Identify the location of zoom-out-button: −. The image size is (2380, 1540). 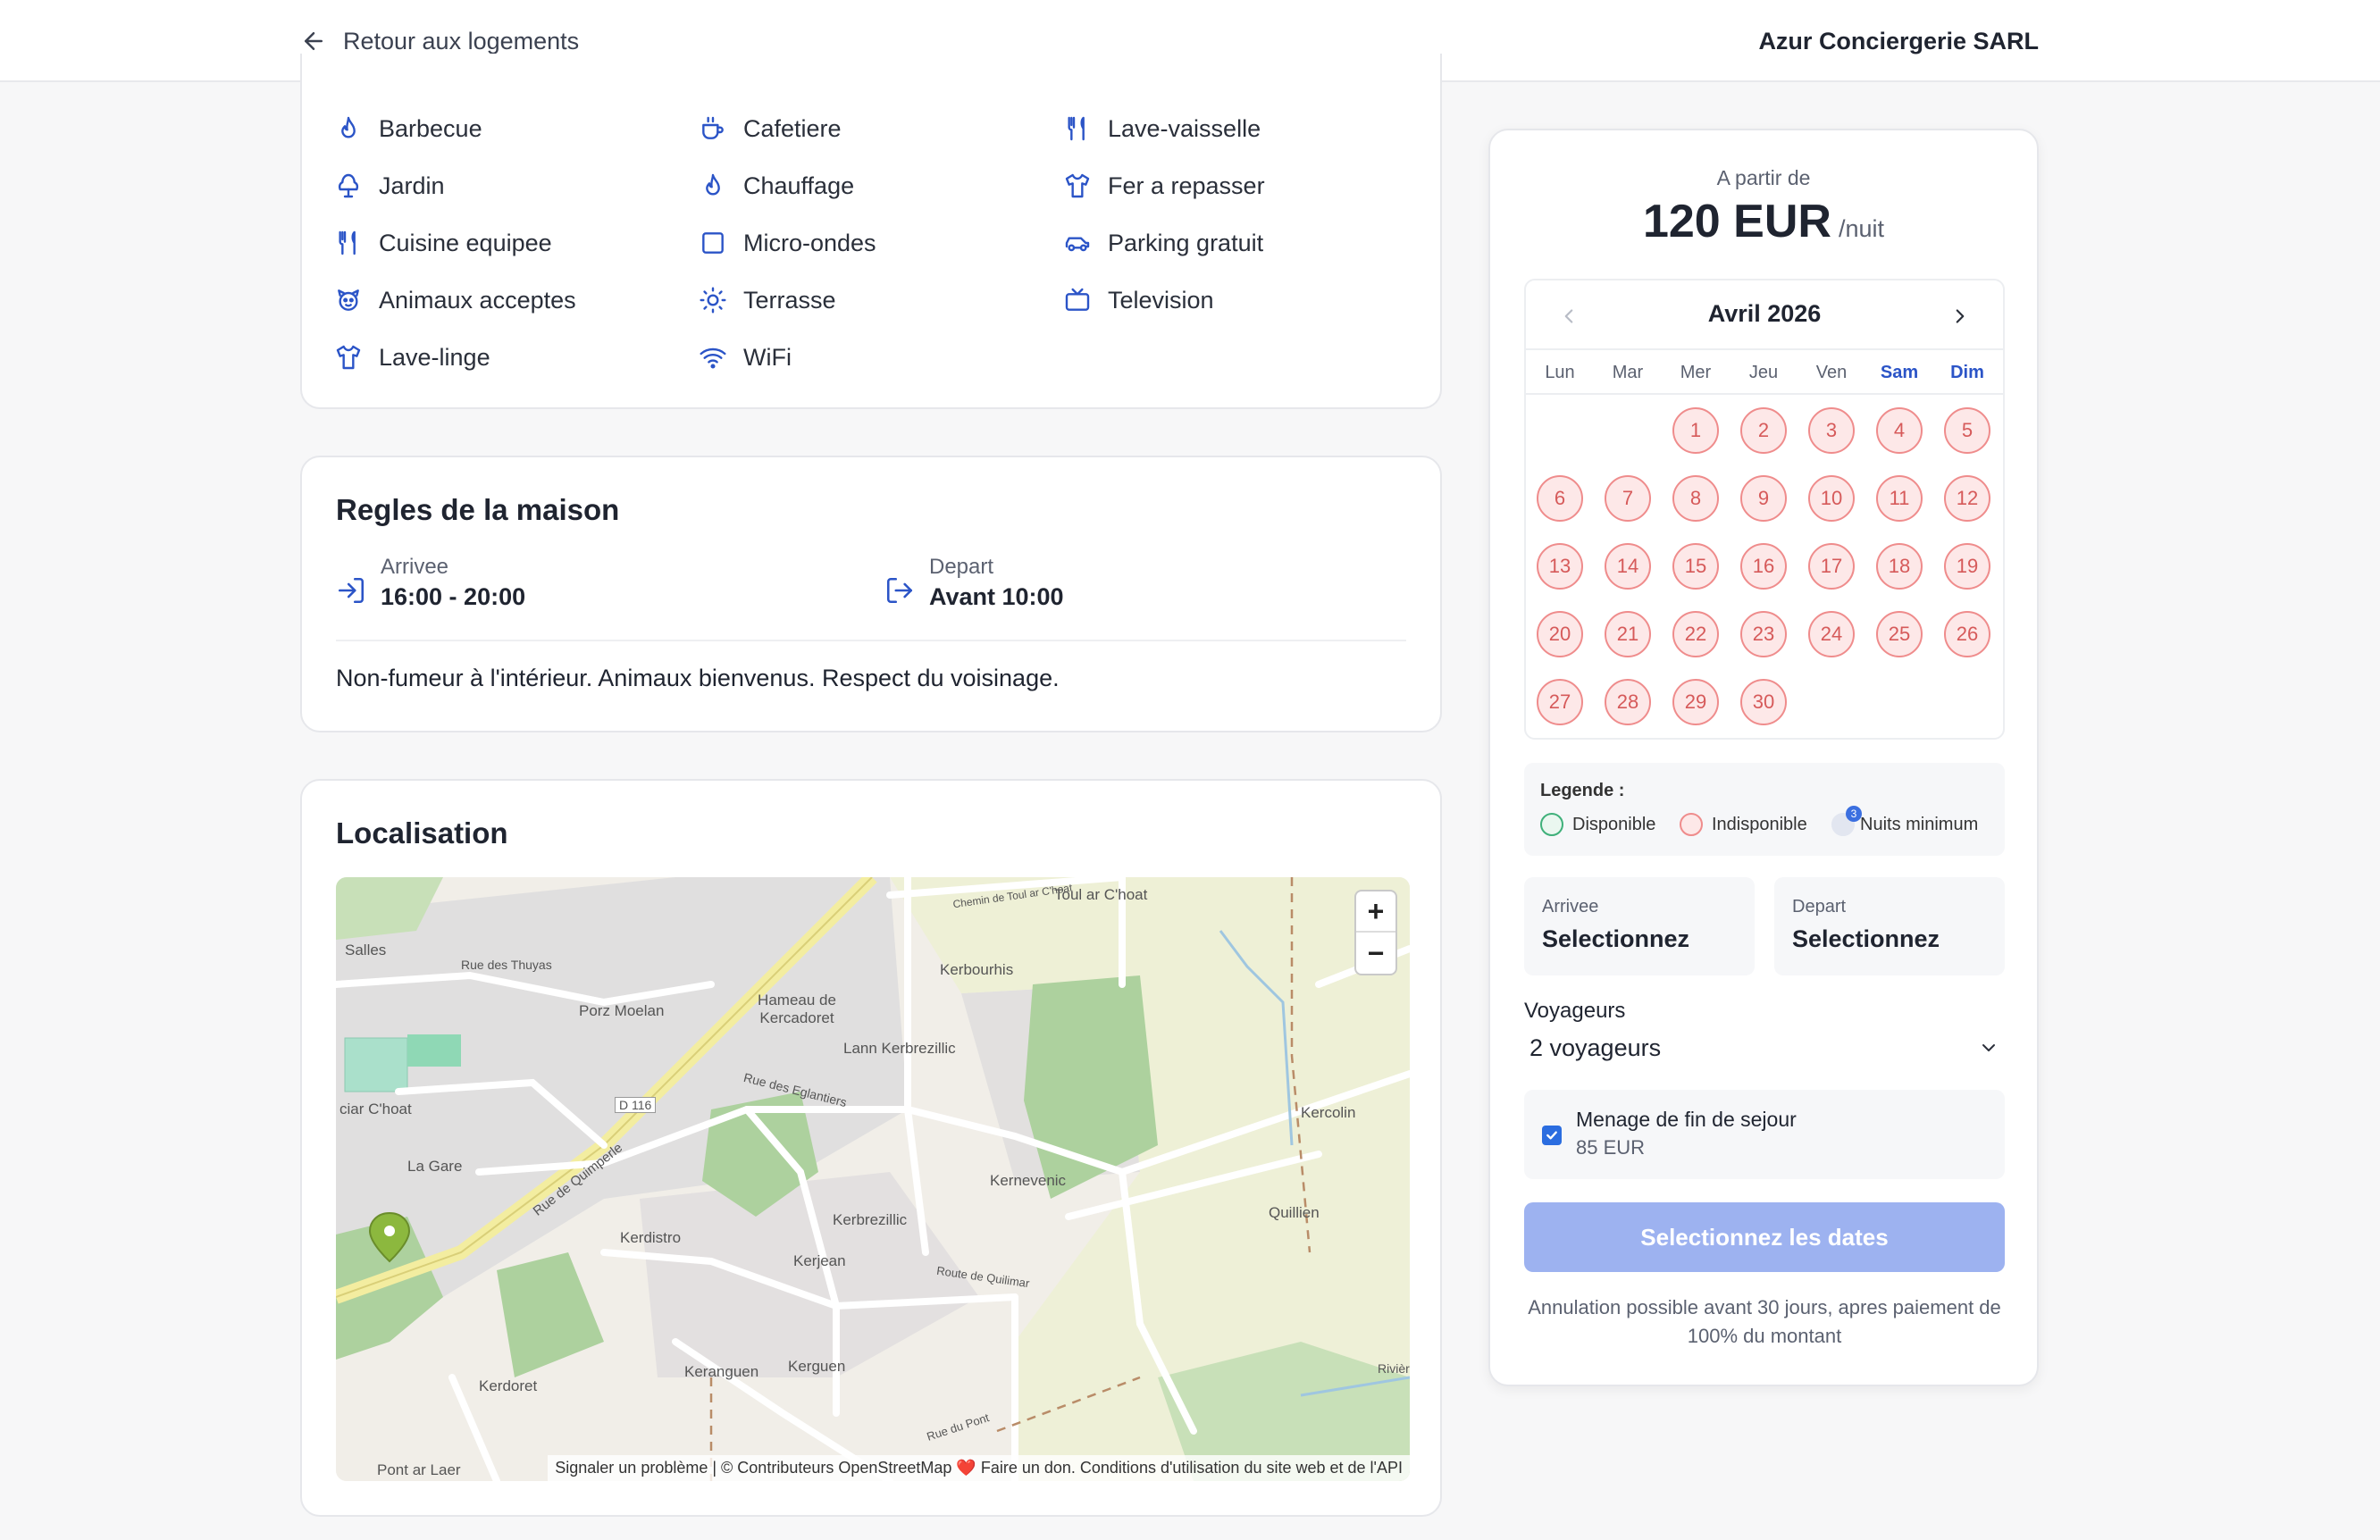
(1376, 953).